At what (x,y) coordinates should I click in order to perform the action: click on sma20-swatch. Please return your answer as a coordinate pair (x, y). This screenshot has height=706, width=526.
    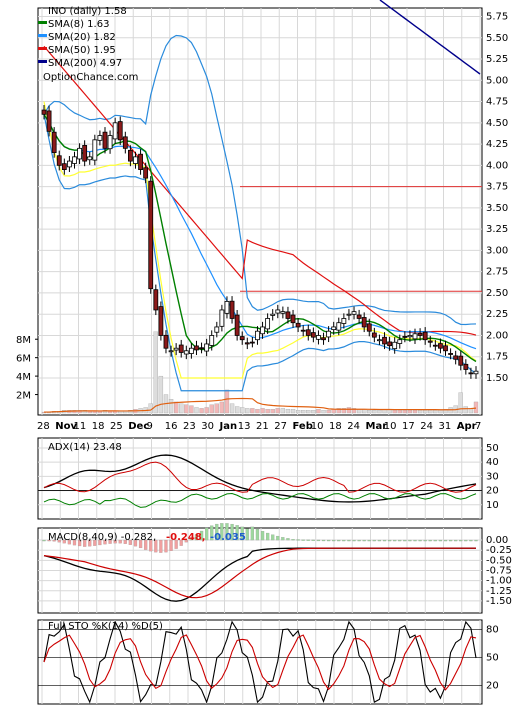
    Looking at the image, I should click on (42, 35).